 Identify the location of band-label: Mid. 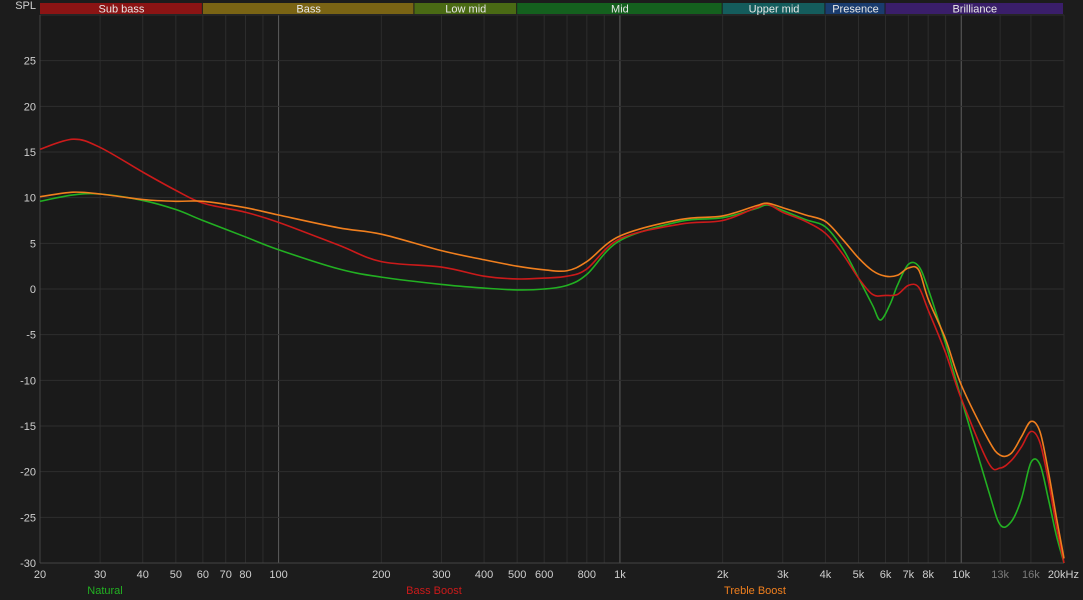
(620, 10).